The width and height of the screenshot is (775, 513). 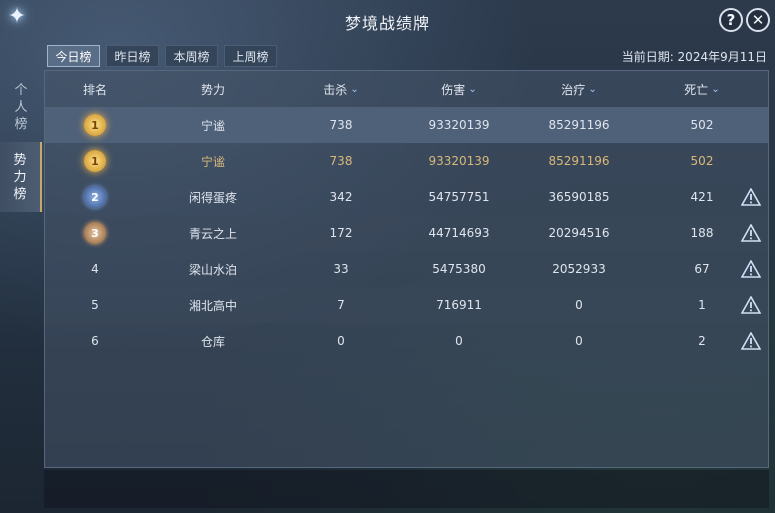 What do you see at coordinates (579, 197) in the screenshot?
I see `cell-heal: 36590185` at bounding box center [579, 197].